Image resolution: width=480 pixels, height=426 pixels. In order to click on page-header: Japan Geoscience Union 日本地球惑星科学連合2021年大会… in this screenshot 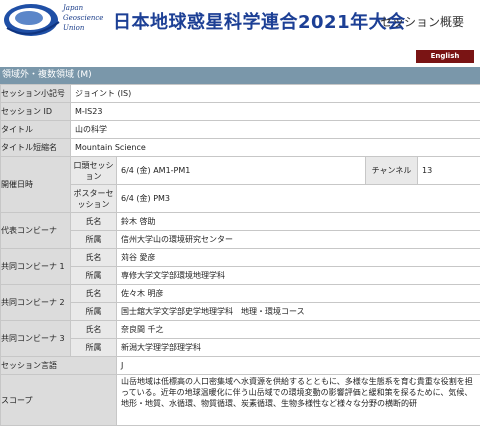, I will do `click(240, 20)`.